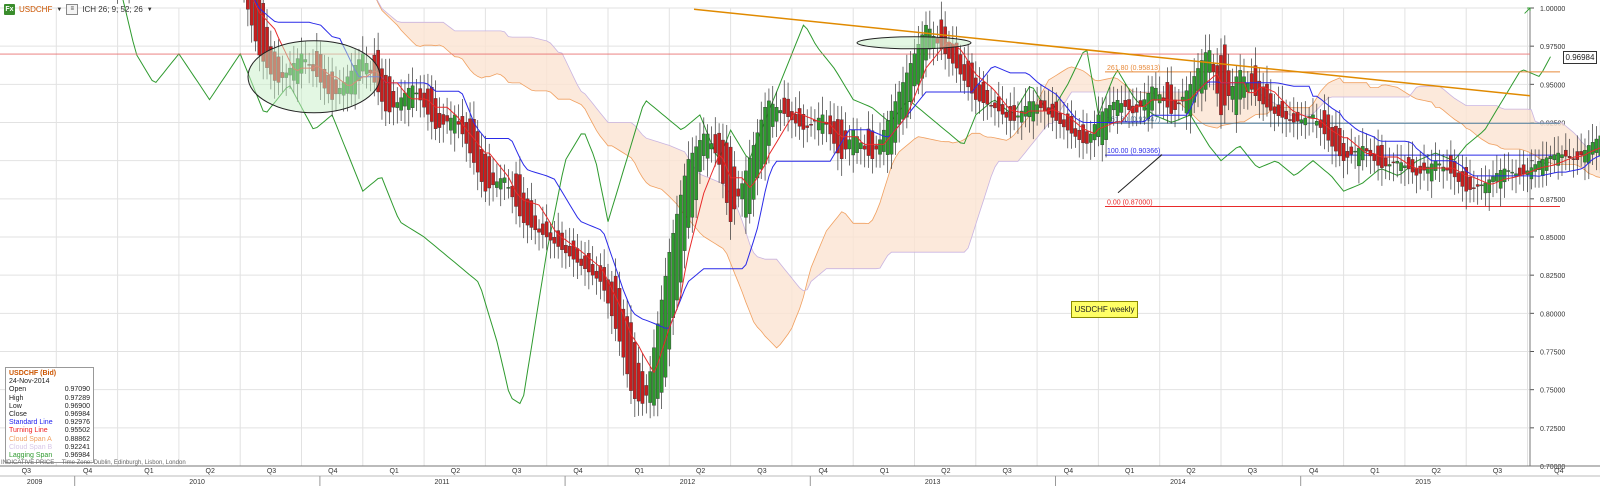 The width and height of the screenshot is (1600, 496). Describe the element at coordinates (150, 10) in the screenshot. I see `indicator-dropdown-icon: ▼` at that location.